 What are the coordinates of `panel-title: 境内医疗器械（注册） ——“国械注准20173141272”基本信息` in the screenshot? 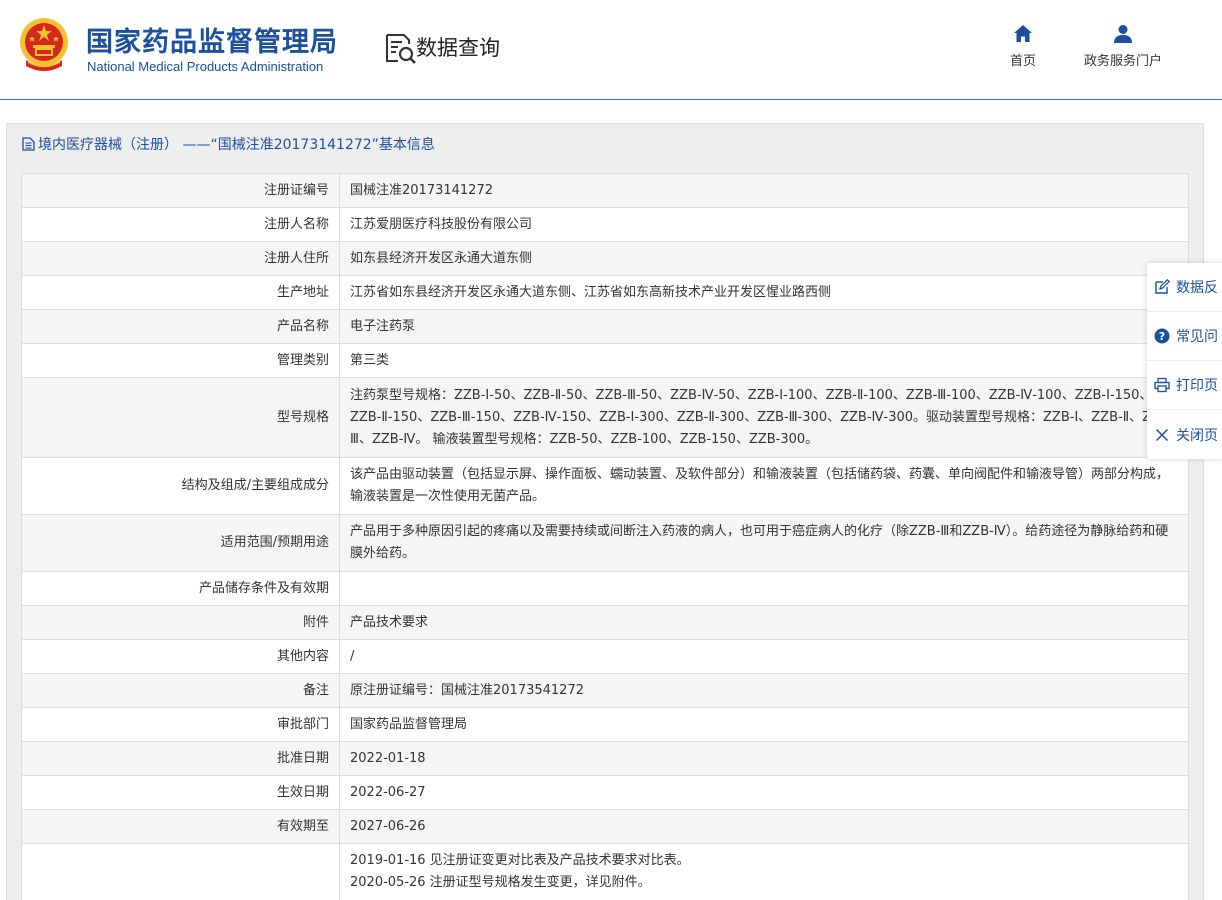 It's located at (228, 144).